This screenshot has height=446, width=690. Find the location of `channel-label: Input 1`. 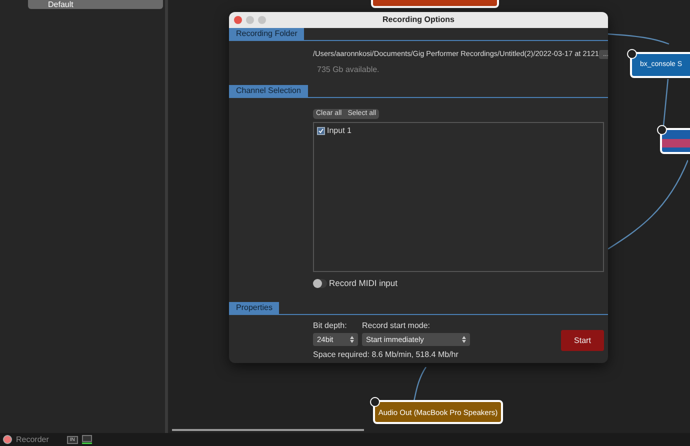

channel-label: Input 1 is located at coordinates (339, 131).